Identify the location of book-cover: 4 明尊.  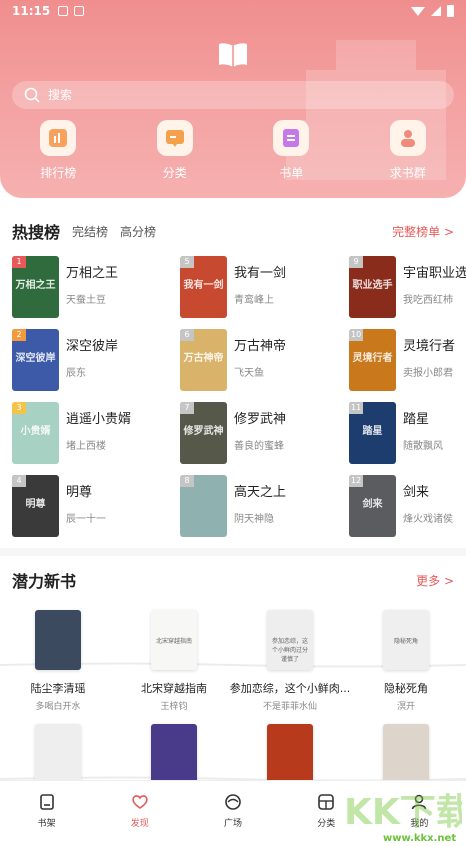
(35, 506).